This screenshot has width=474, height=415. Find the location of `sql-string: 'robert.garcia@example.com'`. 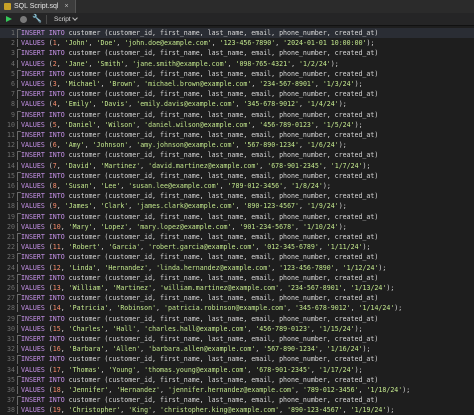

sql-string: 'robert.garcia@example.com' is located at coordinates (202, 247).